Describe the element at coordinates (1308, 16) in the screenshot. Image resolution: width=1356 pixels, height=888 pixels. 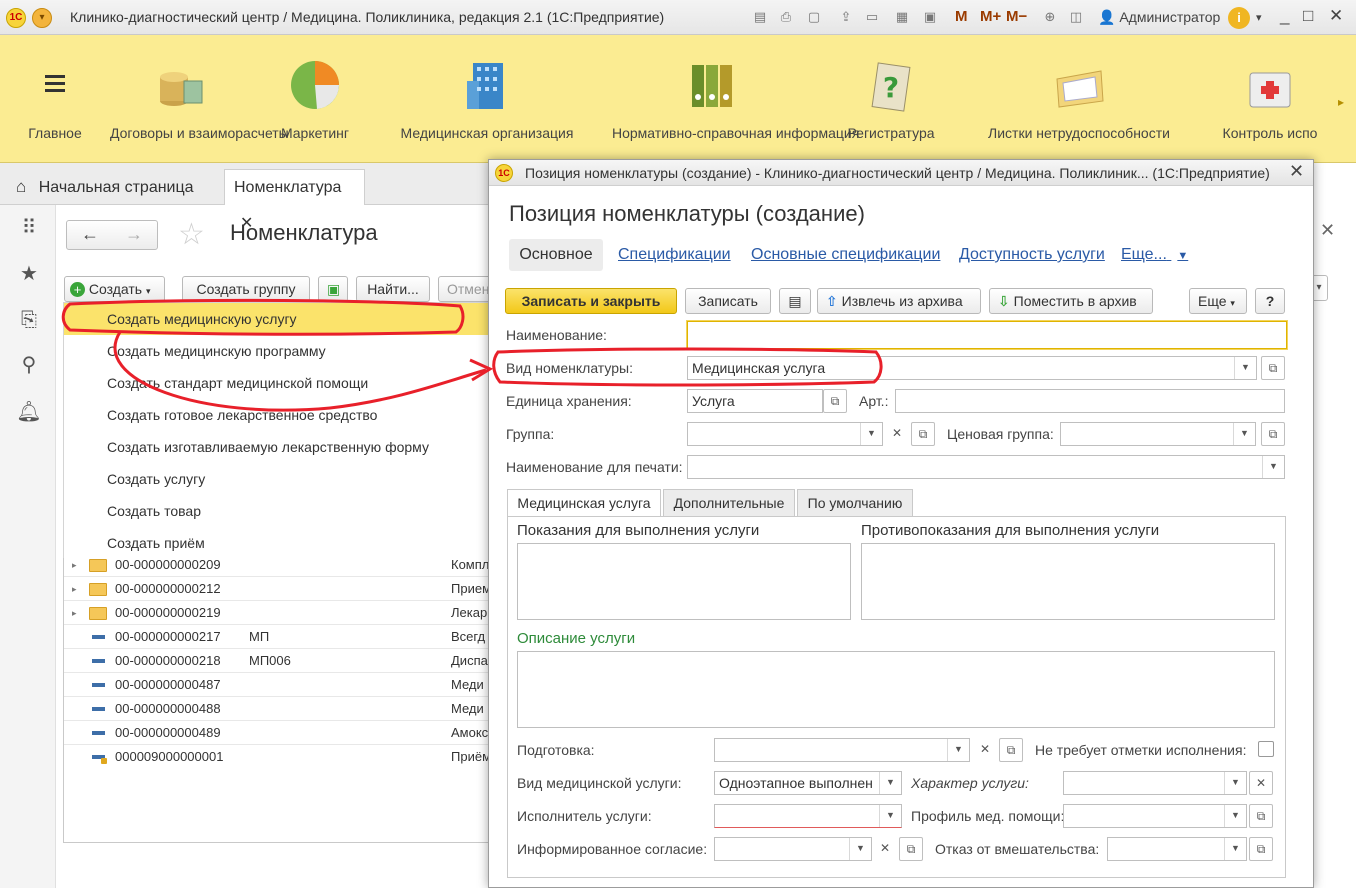
I see `maximize-button: □` at that location.